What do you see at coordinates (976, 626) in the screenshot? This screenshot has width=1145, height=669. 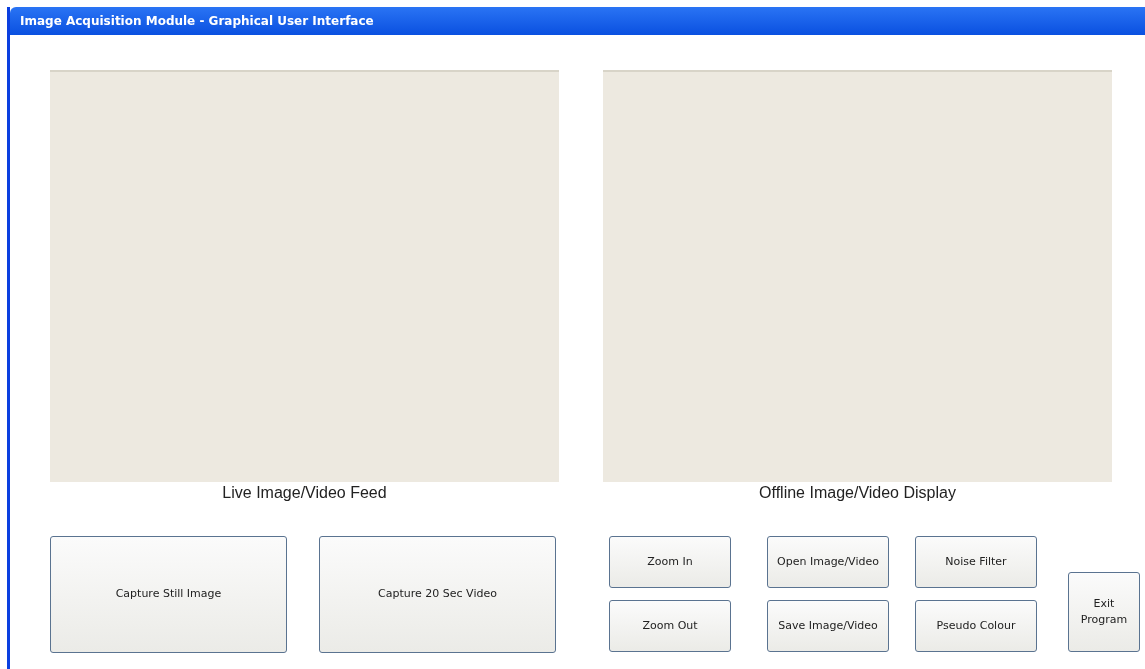 I see `action-button: Pseudo Colour` at bounding box center [976, 626].